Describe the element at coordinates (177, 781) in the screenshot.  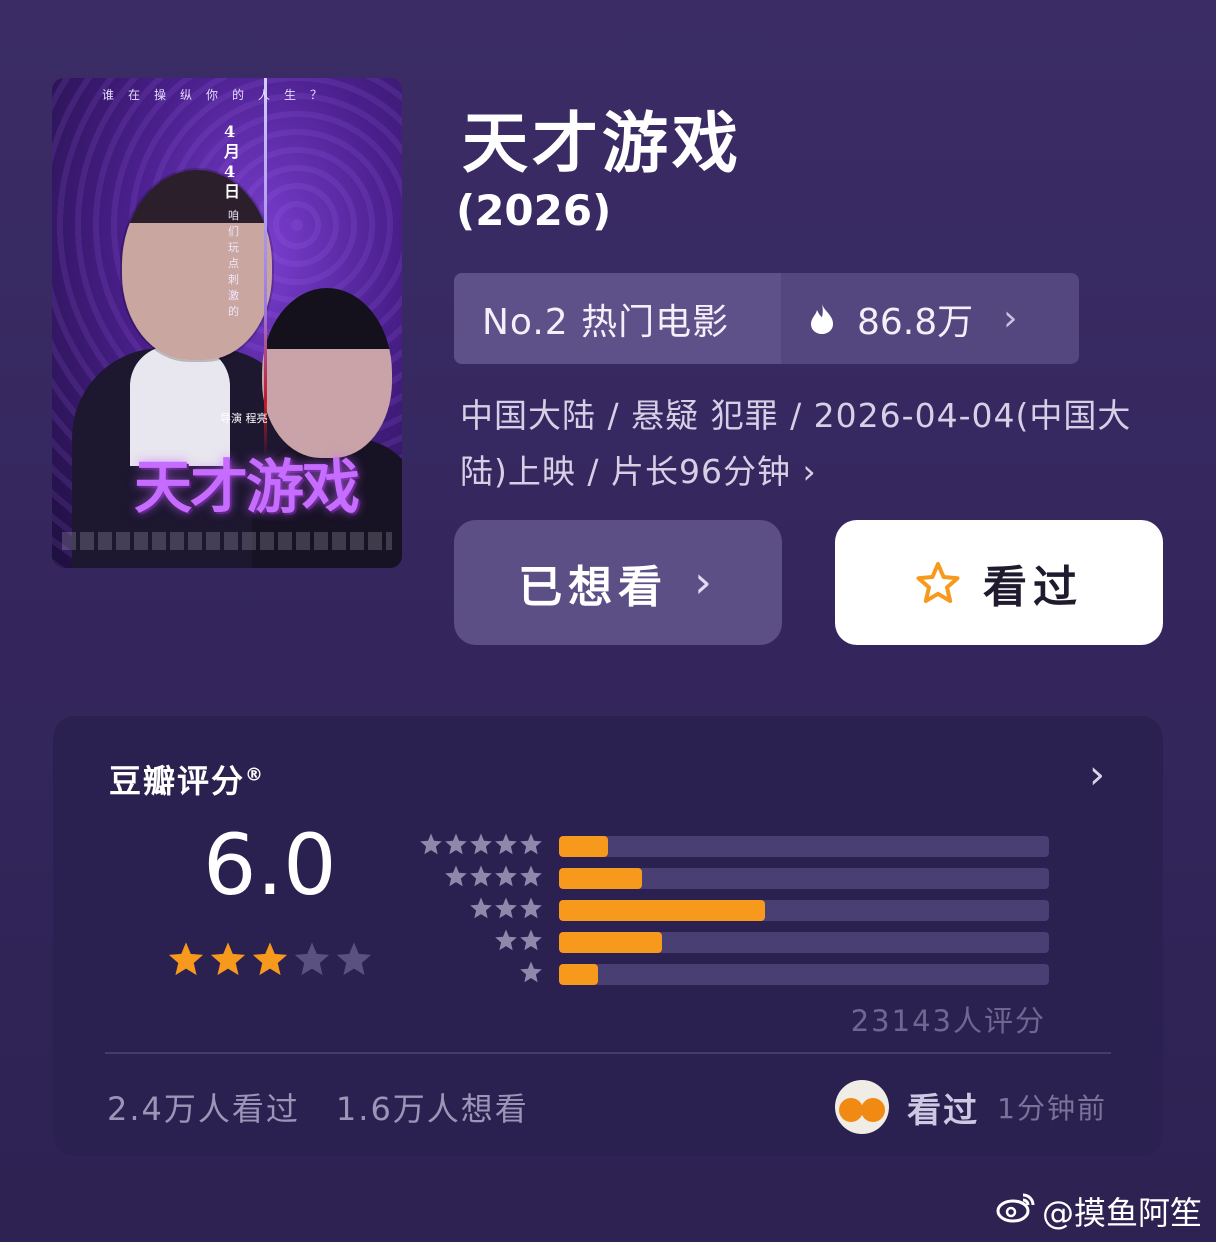
I see `rating-source-label: 豆瓣评分` at that location.